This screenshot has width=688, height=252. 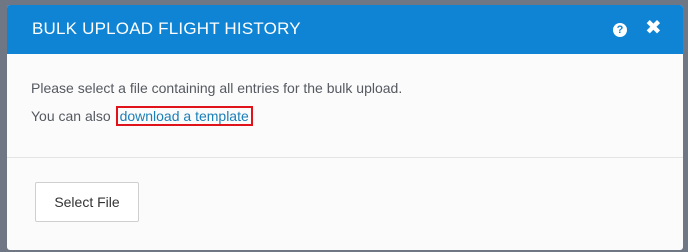 I want to click on footer-divider, so click(x=345, y=157).